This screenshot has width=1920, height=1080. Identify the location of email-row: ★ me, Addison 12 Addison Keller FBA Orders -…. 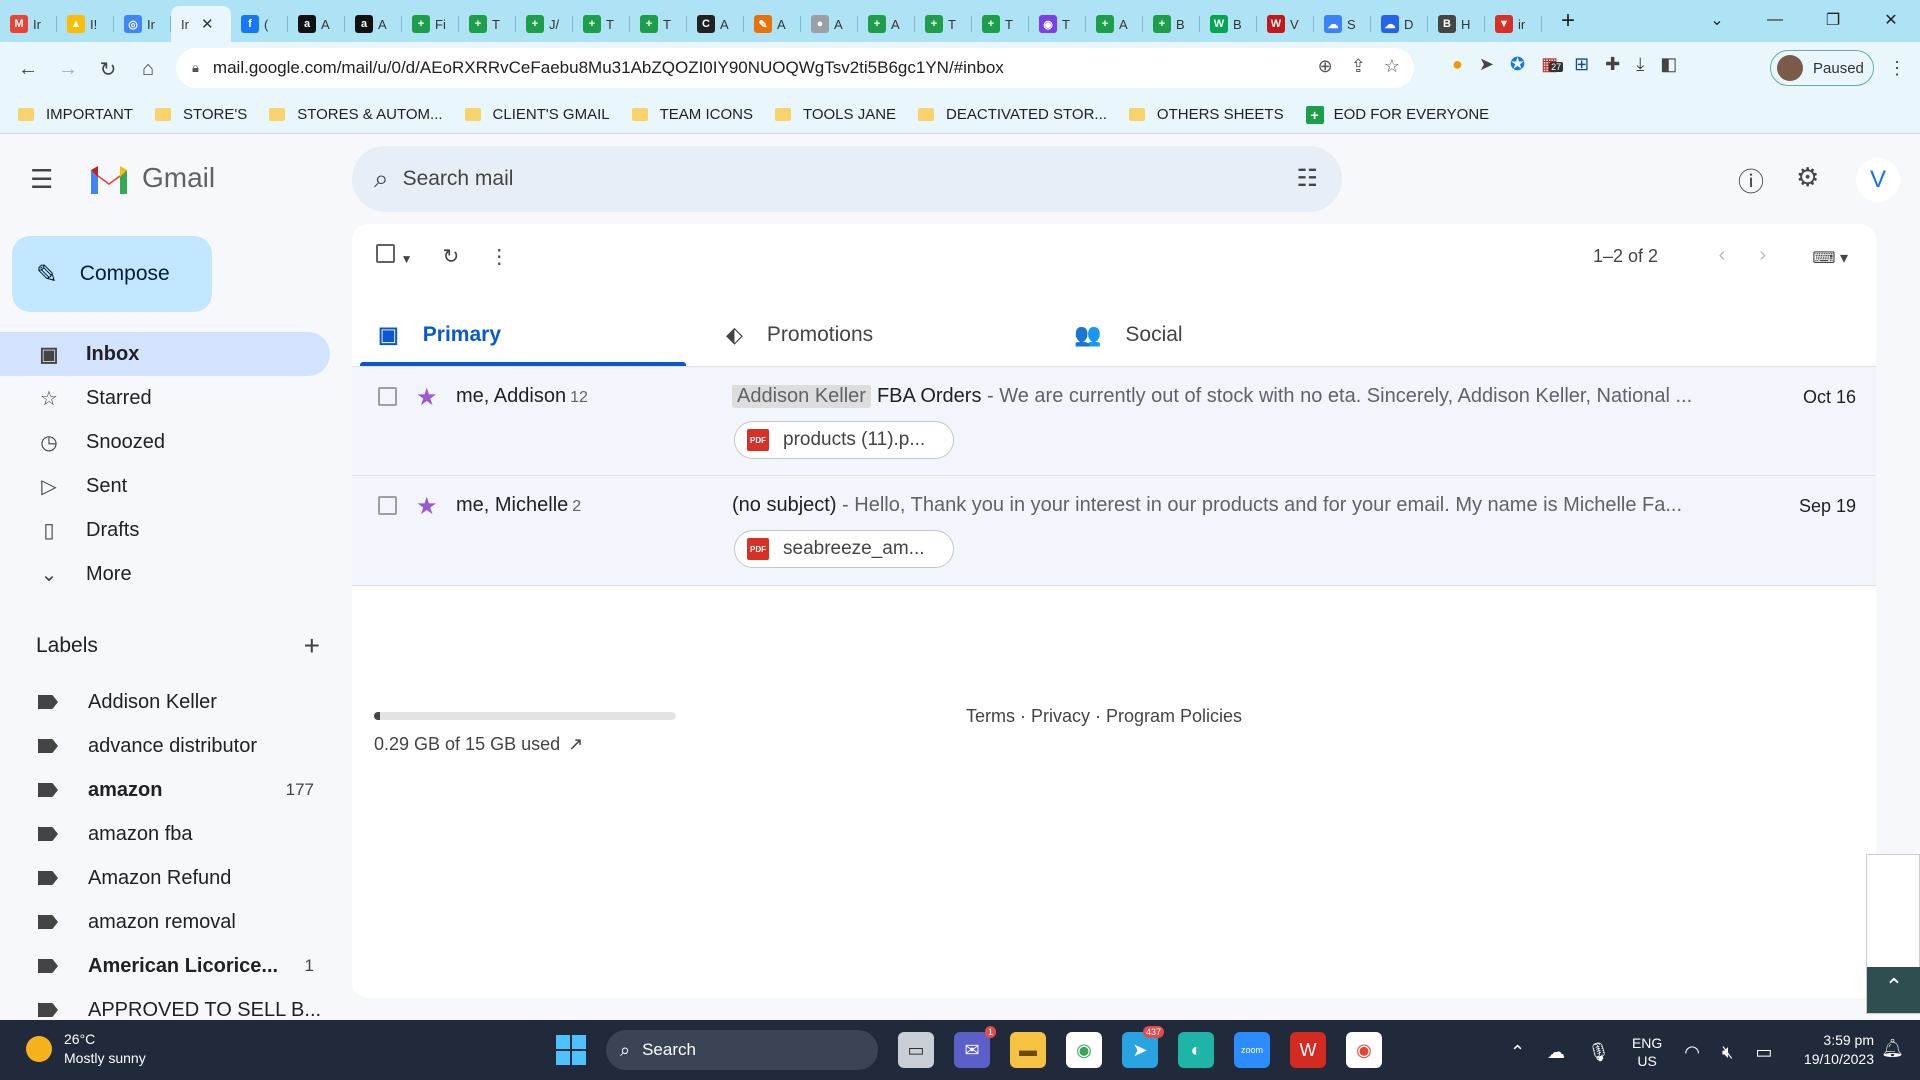
(1114, 421).